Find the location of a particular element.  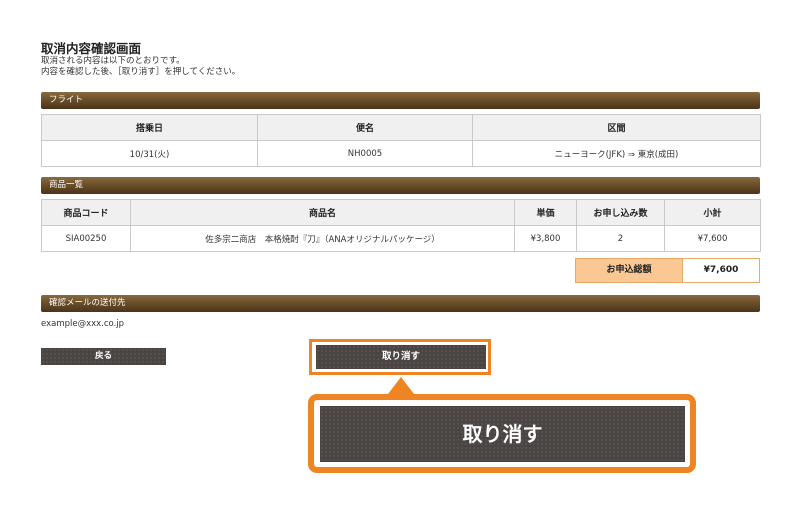

cell-unit-price: ¥3,800 is located at coordinates (545, 238).